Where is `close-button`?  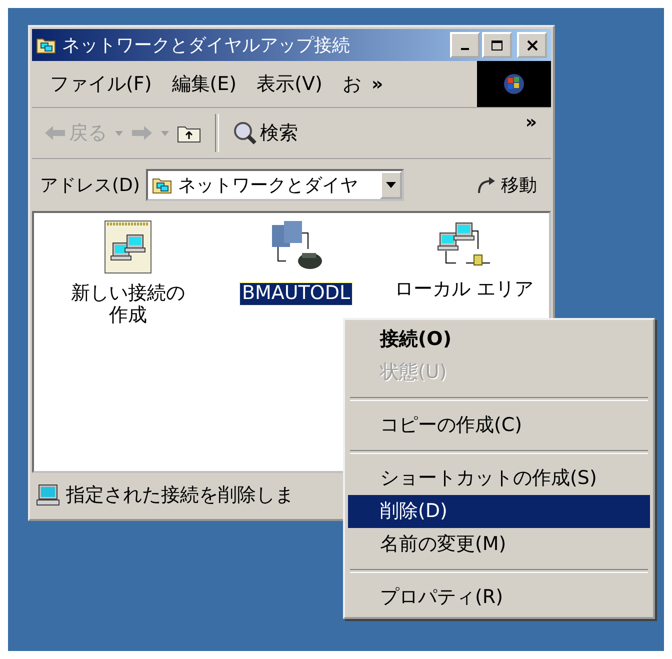 close-button is located at coordinates (532, 45).